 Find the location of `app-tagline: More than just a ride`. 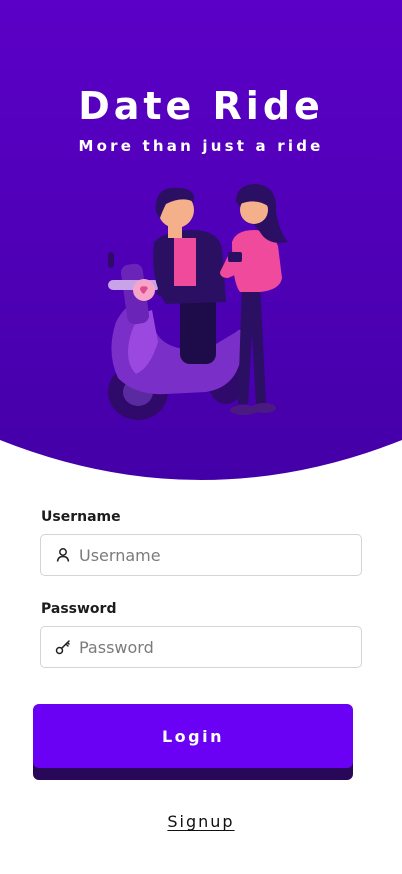

app-tagline: More than just a ride is located at coordinates (201, 146).